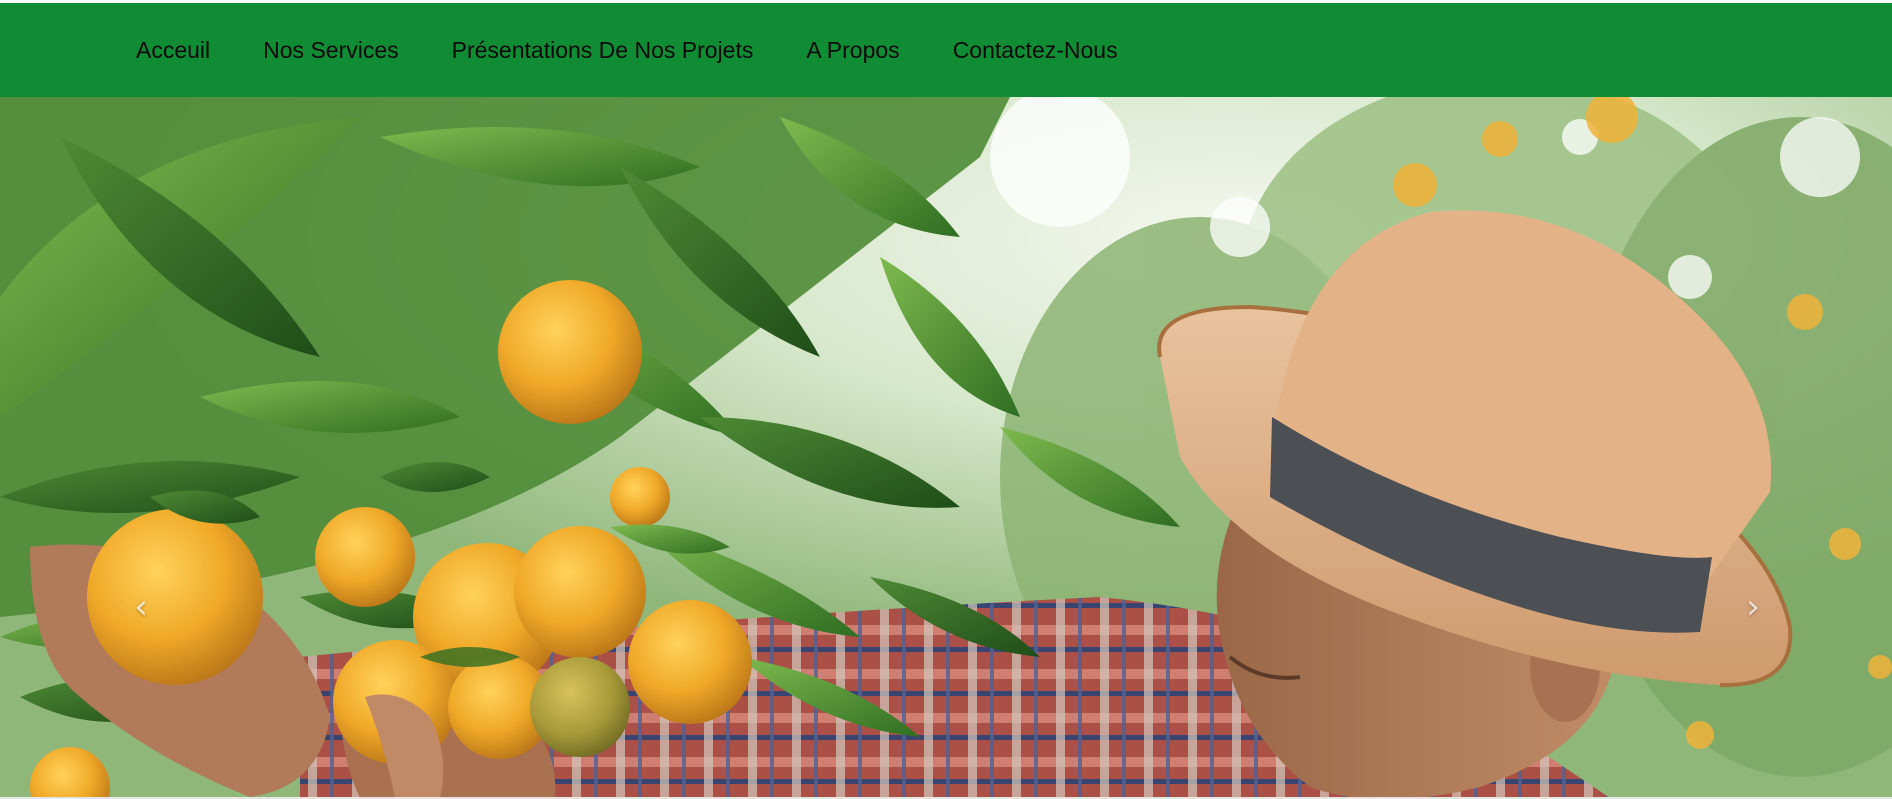 The width and height of the screenshot is (1892, 799). Describe the element at coordinates (1035, 50) in the screenshot. I see `nav-item-contactez-nous: Contactez-Nous` at that location.